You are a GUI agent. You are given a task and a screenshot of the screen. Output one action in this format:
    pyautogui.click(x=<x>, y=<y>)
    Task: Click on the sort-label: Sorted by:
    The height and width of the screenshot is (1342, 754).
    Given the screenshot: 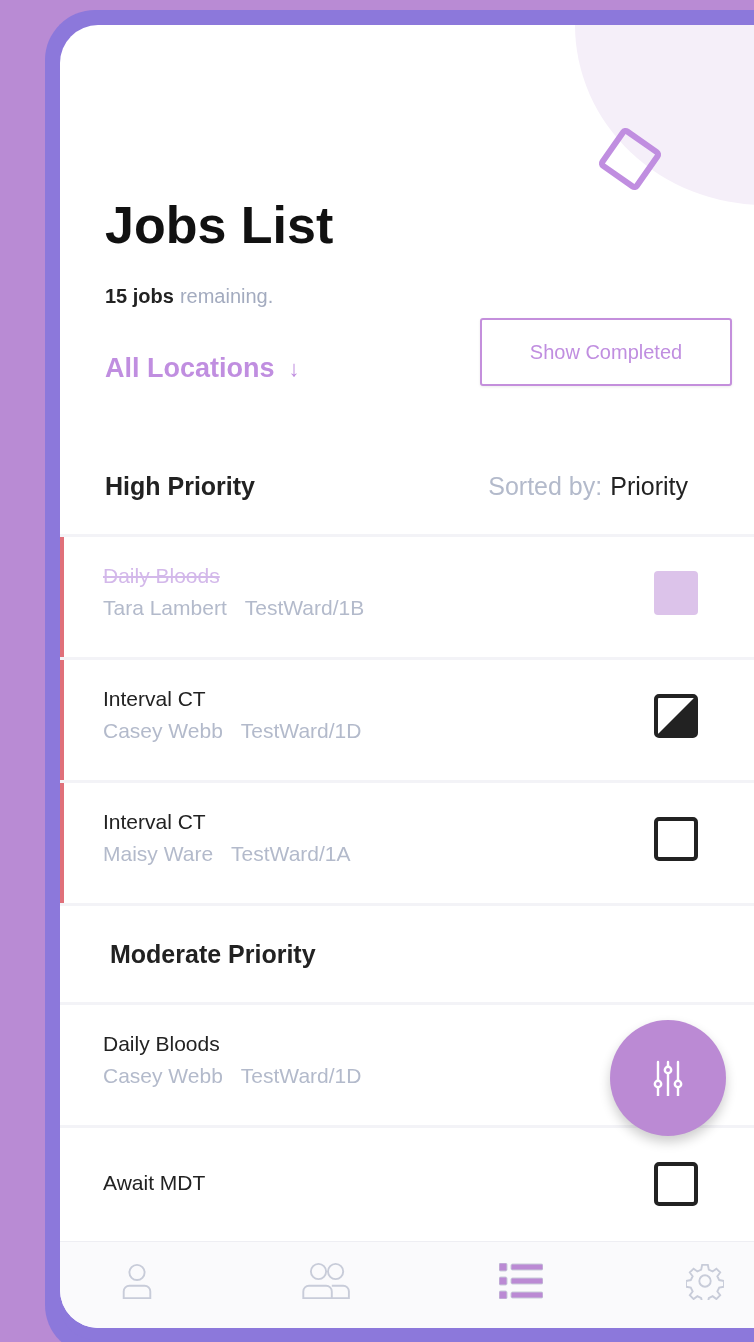 What is the action you would take?
    pyautogui.click(x=545, y=486)
    